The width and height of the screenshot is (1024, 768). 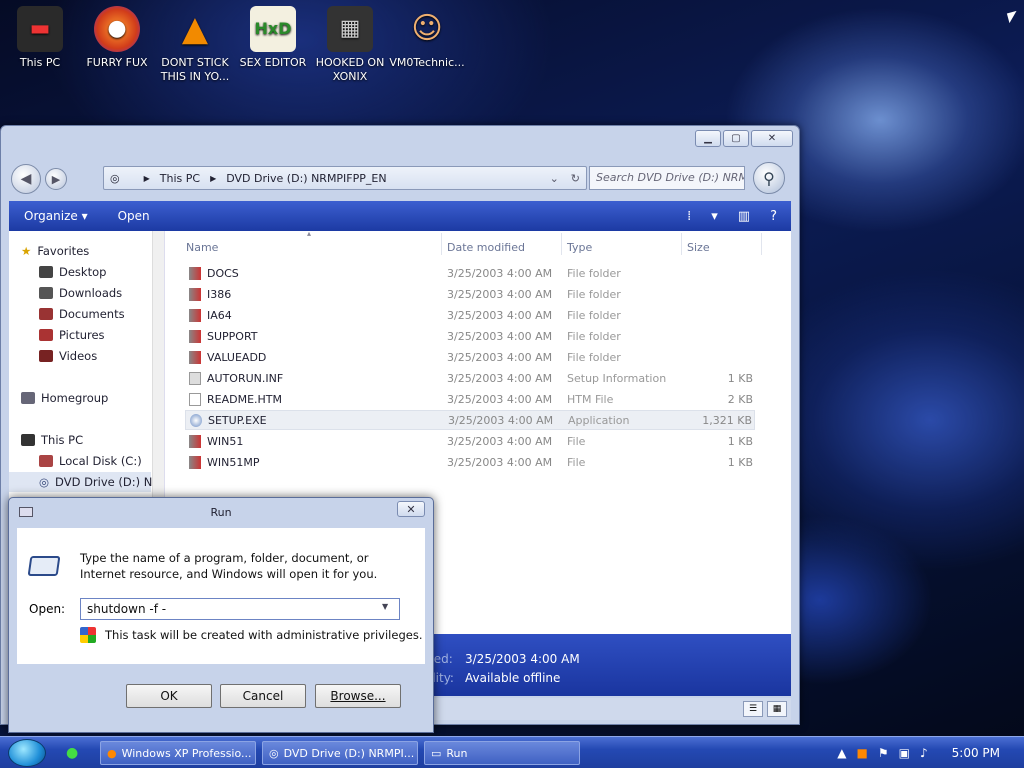 I want to click on chevron-up-icon: ▲, so click(x=841, y=753).